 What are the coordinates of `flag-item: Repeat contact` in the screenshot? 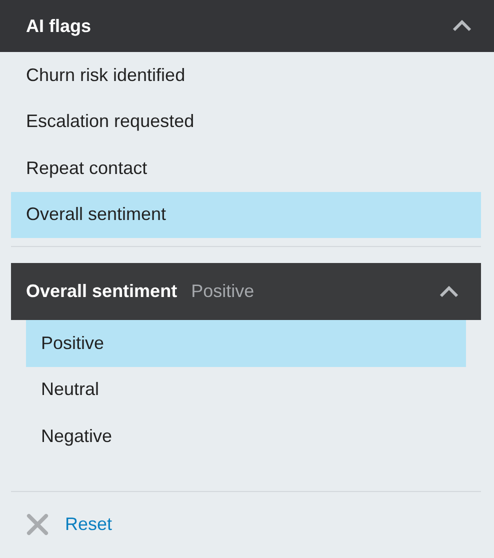 It's located at (246, 168).